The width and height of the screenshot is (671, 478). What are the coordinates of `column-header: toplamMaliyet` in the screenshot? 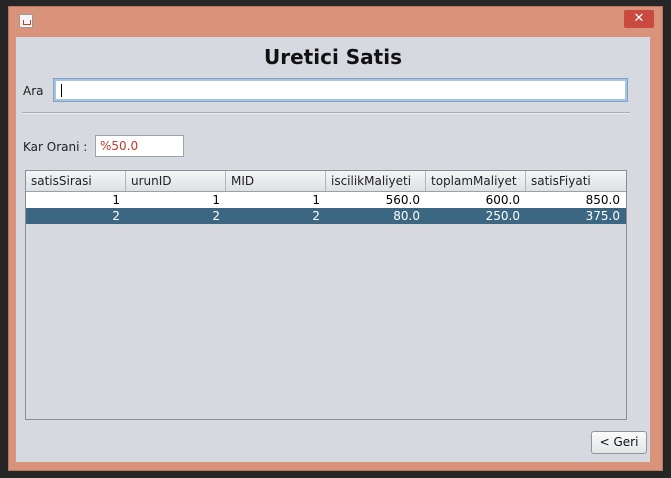 It's located at (476, 181).